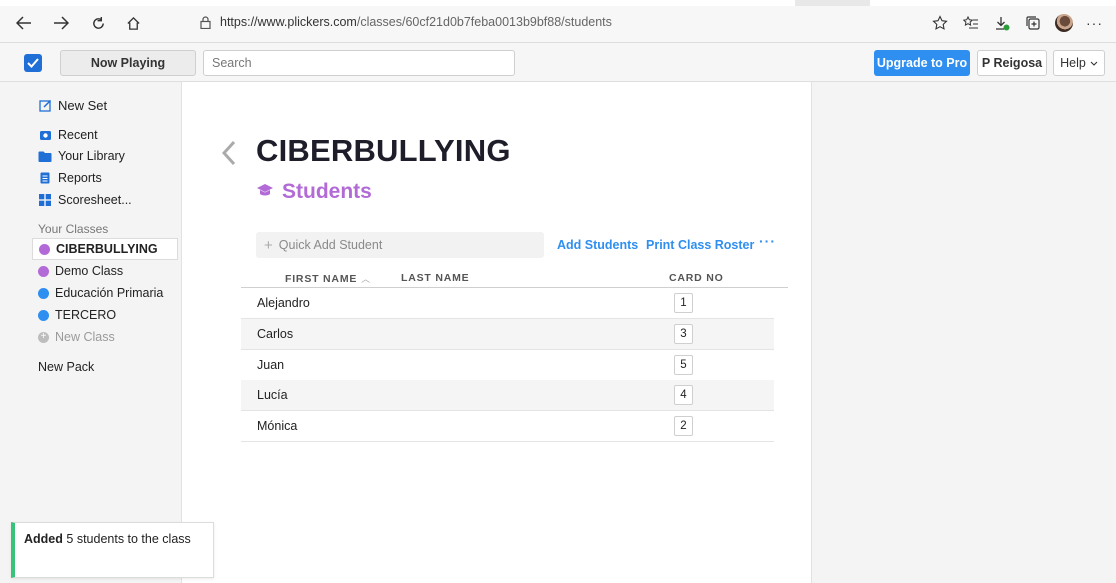 The image size is (1116, 583). I want to click on first-name-cell: Mónica, so click(277, 426).